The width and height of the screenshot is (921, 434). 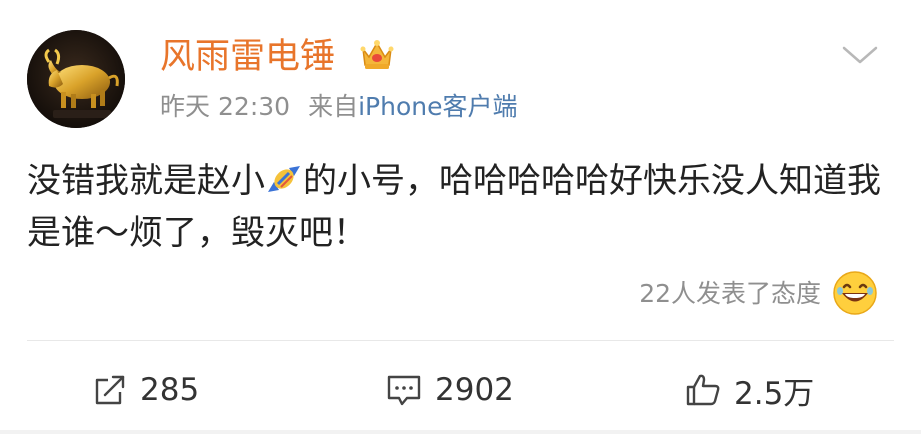 I want to click on share-button: 285, so click(x=145, y=390).